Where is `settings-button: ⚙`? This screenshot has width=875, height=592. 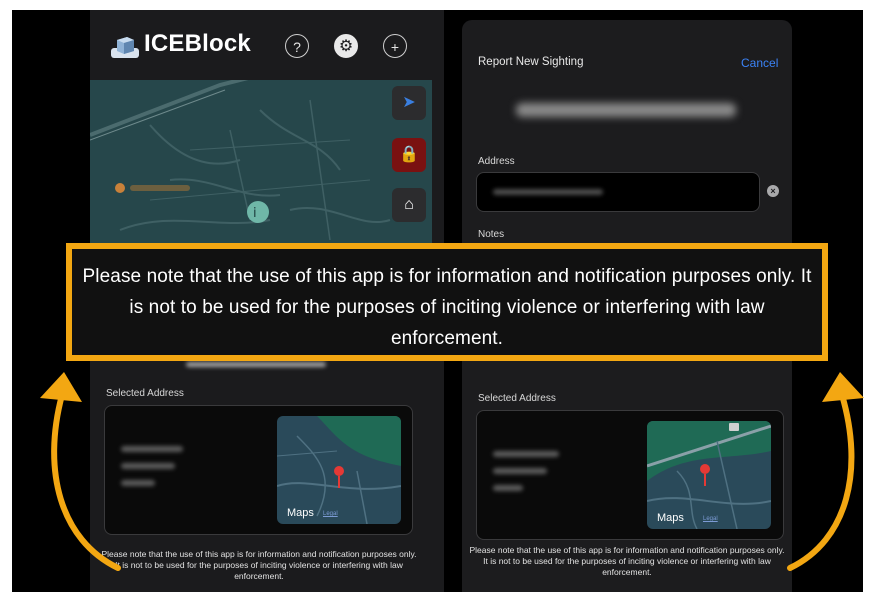 settings-button: ⚙ is located at coordinates (346, 46).